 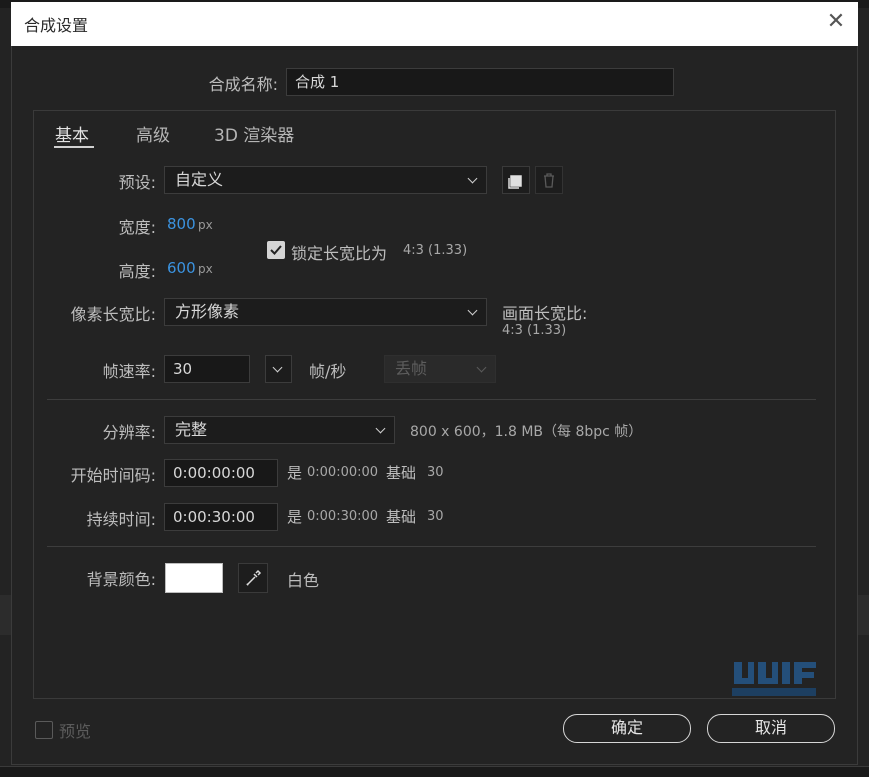 I want to click on delete-preset-button, so click(x=549, y=180).